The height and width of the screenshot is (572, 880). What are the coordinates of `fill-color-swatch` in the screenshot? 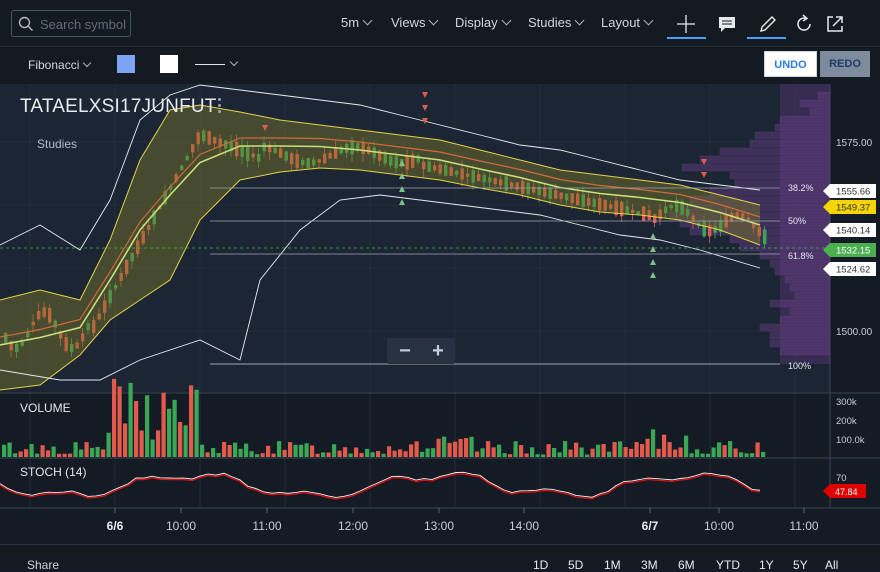 It's located at (126, 64).